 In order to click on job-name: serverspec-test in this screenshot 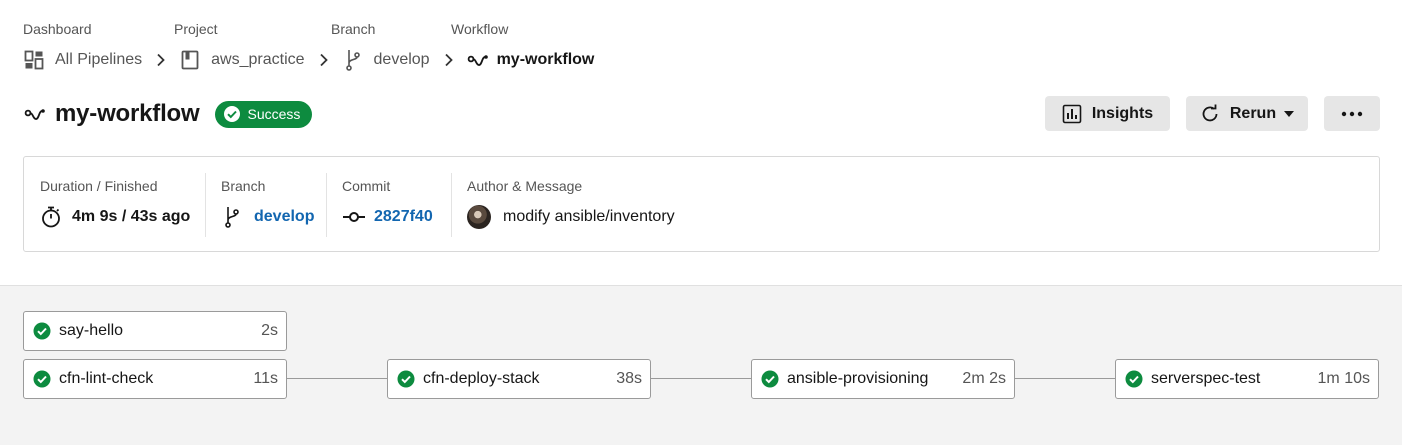, I will do `click(1206, 378)`.